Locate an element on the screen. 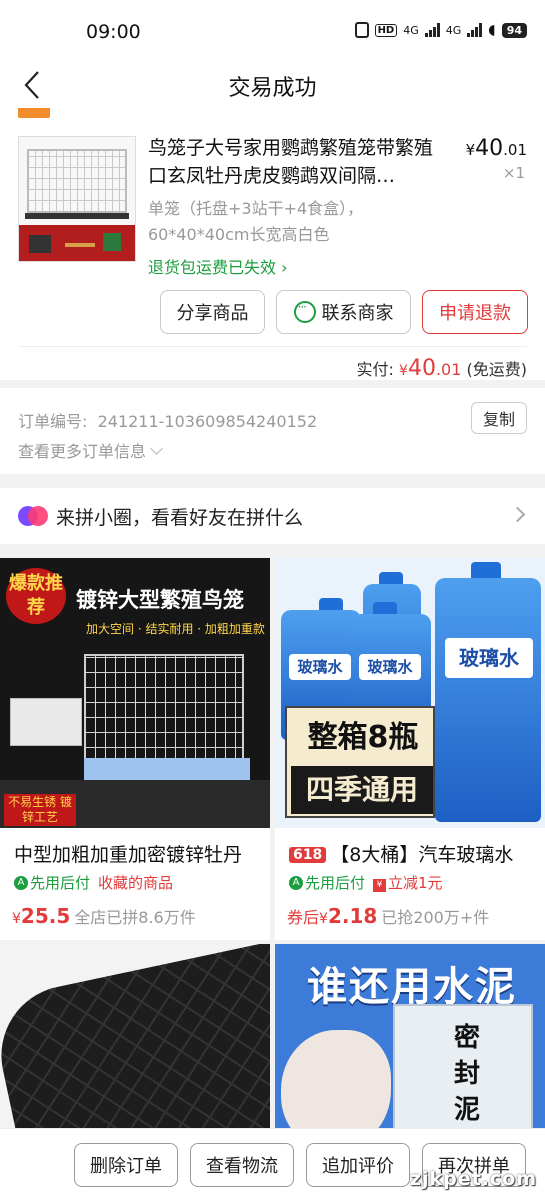 This screenshot has height=1200, width=545. promo-box: 整箱8瓶 四季通用 is located at coordinates (360, 762).